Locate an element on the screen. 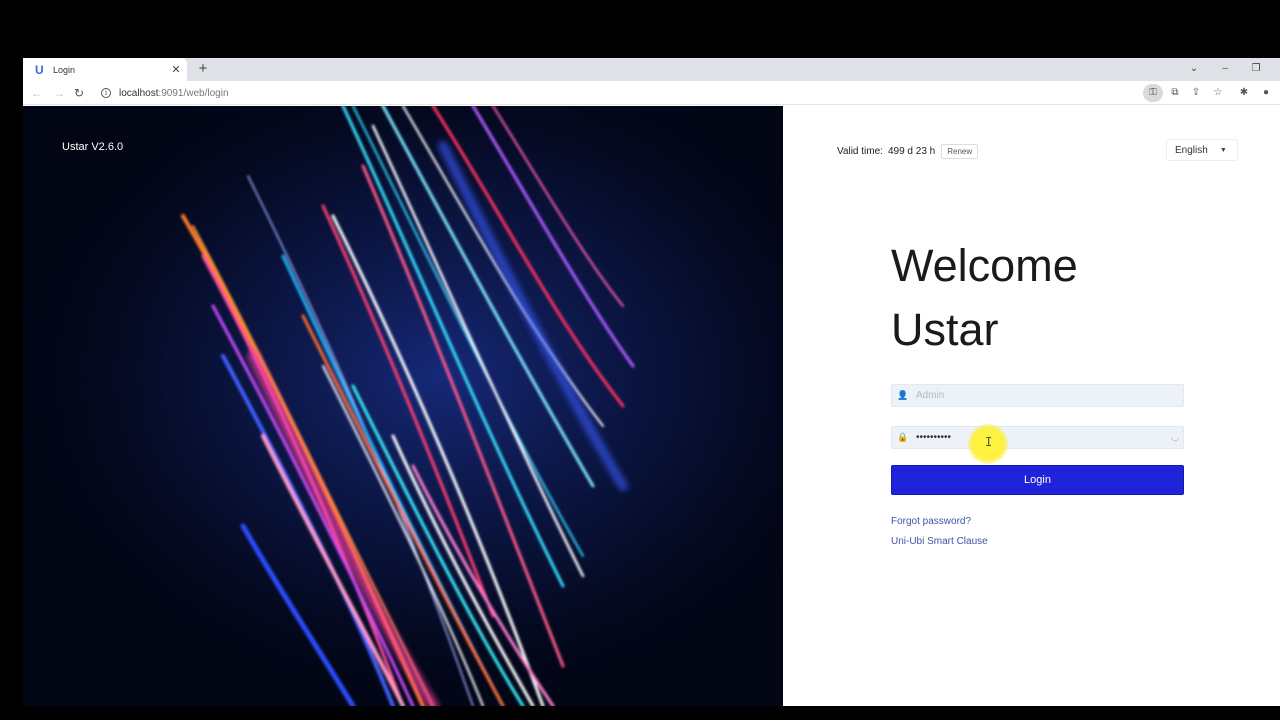 This screenshot has width=1280, height=720. forgot-password-link: Forgot password? is located at coordinates (931, 521).